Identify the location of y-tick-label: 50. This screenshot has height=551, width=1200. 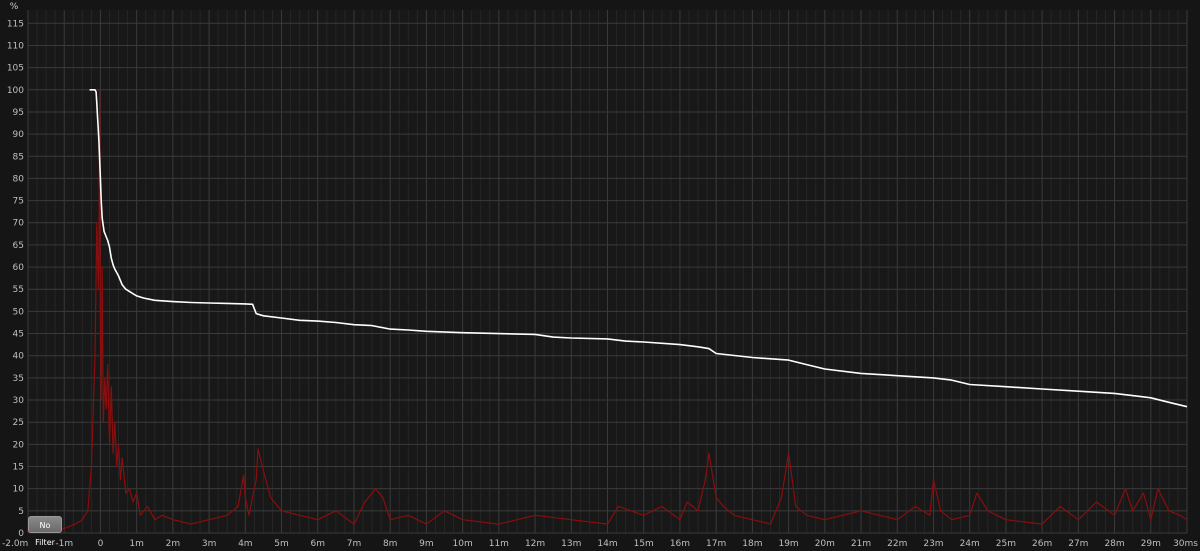
(19, 312).